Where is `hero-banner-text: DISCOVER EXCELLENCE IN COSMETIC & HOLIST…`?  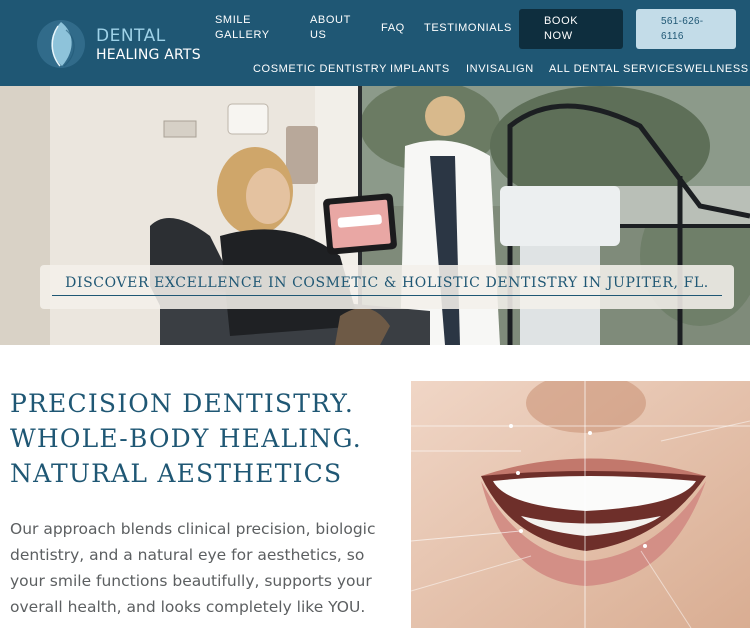
hero-banner-text: DISCOVER EXCELLENCE IN COSMETIC & HOLIST… is located at coordinates (387, 283).